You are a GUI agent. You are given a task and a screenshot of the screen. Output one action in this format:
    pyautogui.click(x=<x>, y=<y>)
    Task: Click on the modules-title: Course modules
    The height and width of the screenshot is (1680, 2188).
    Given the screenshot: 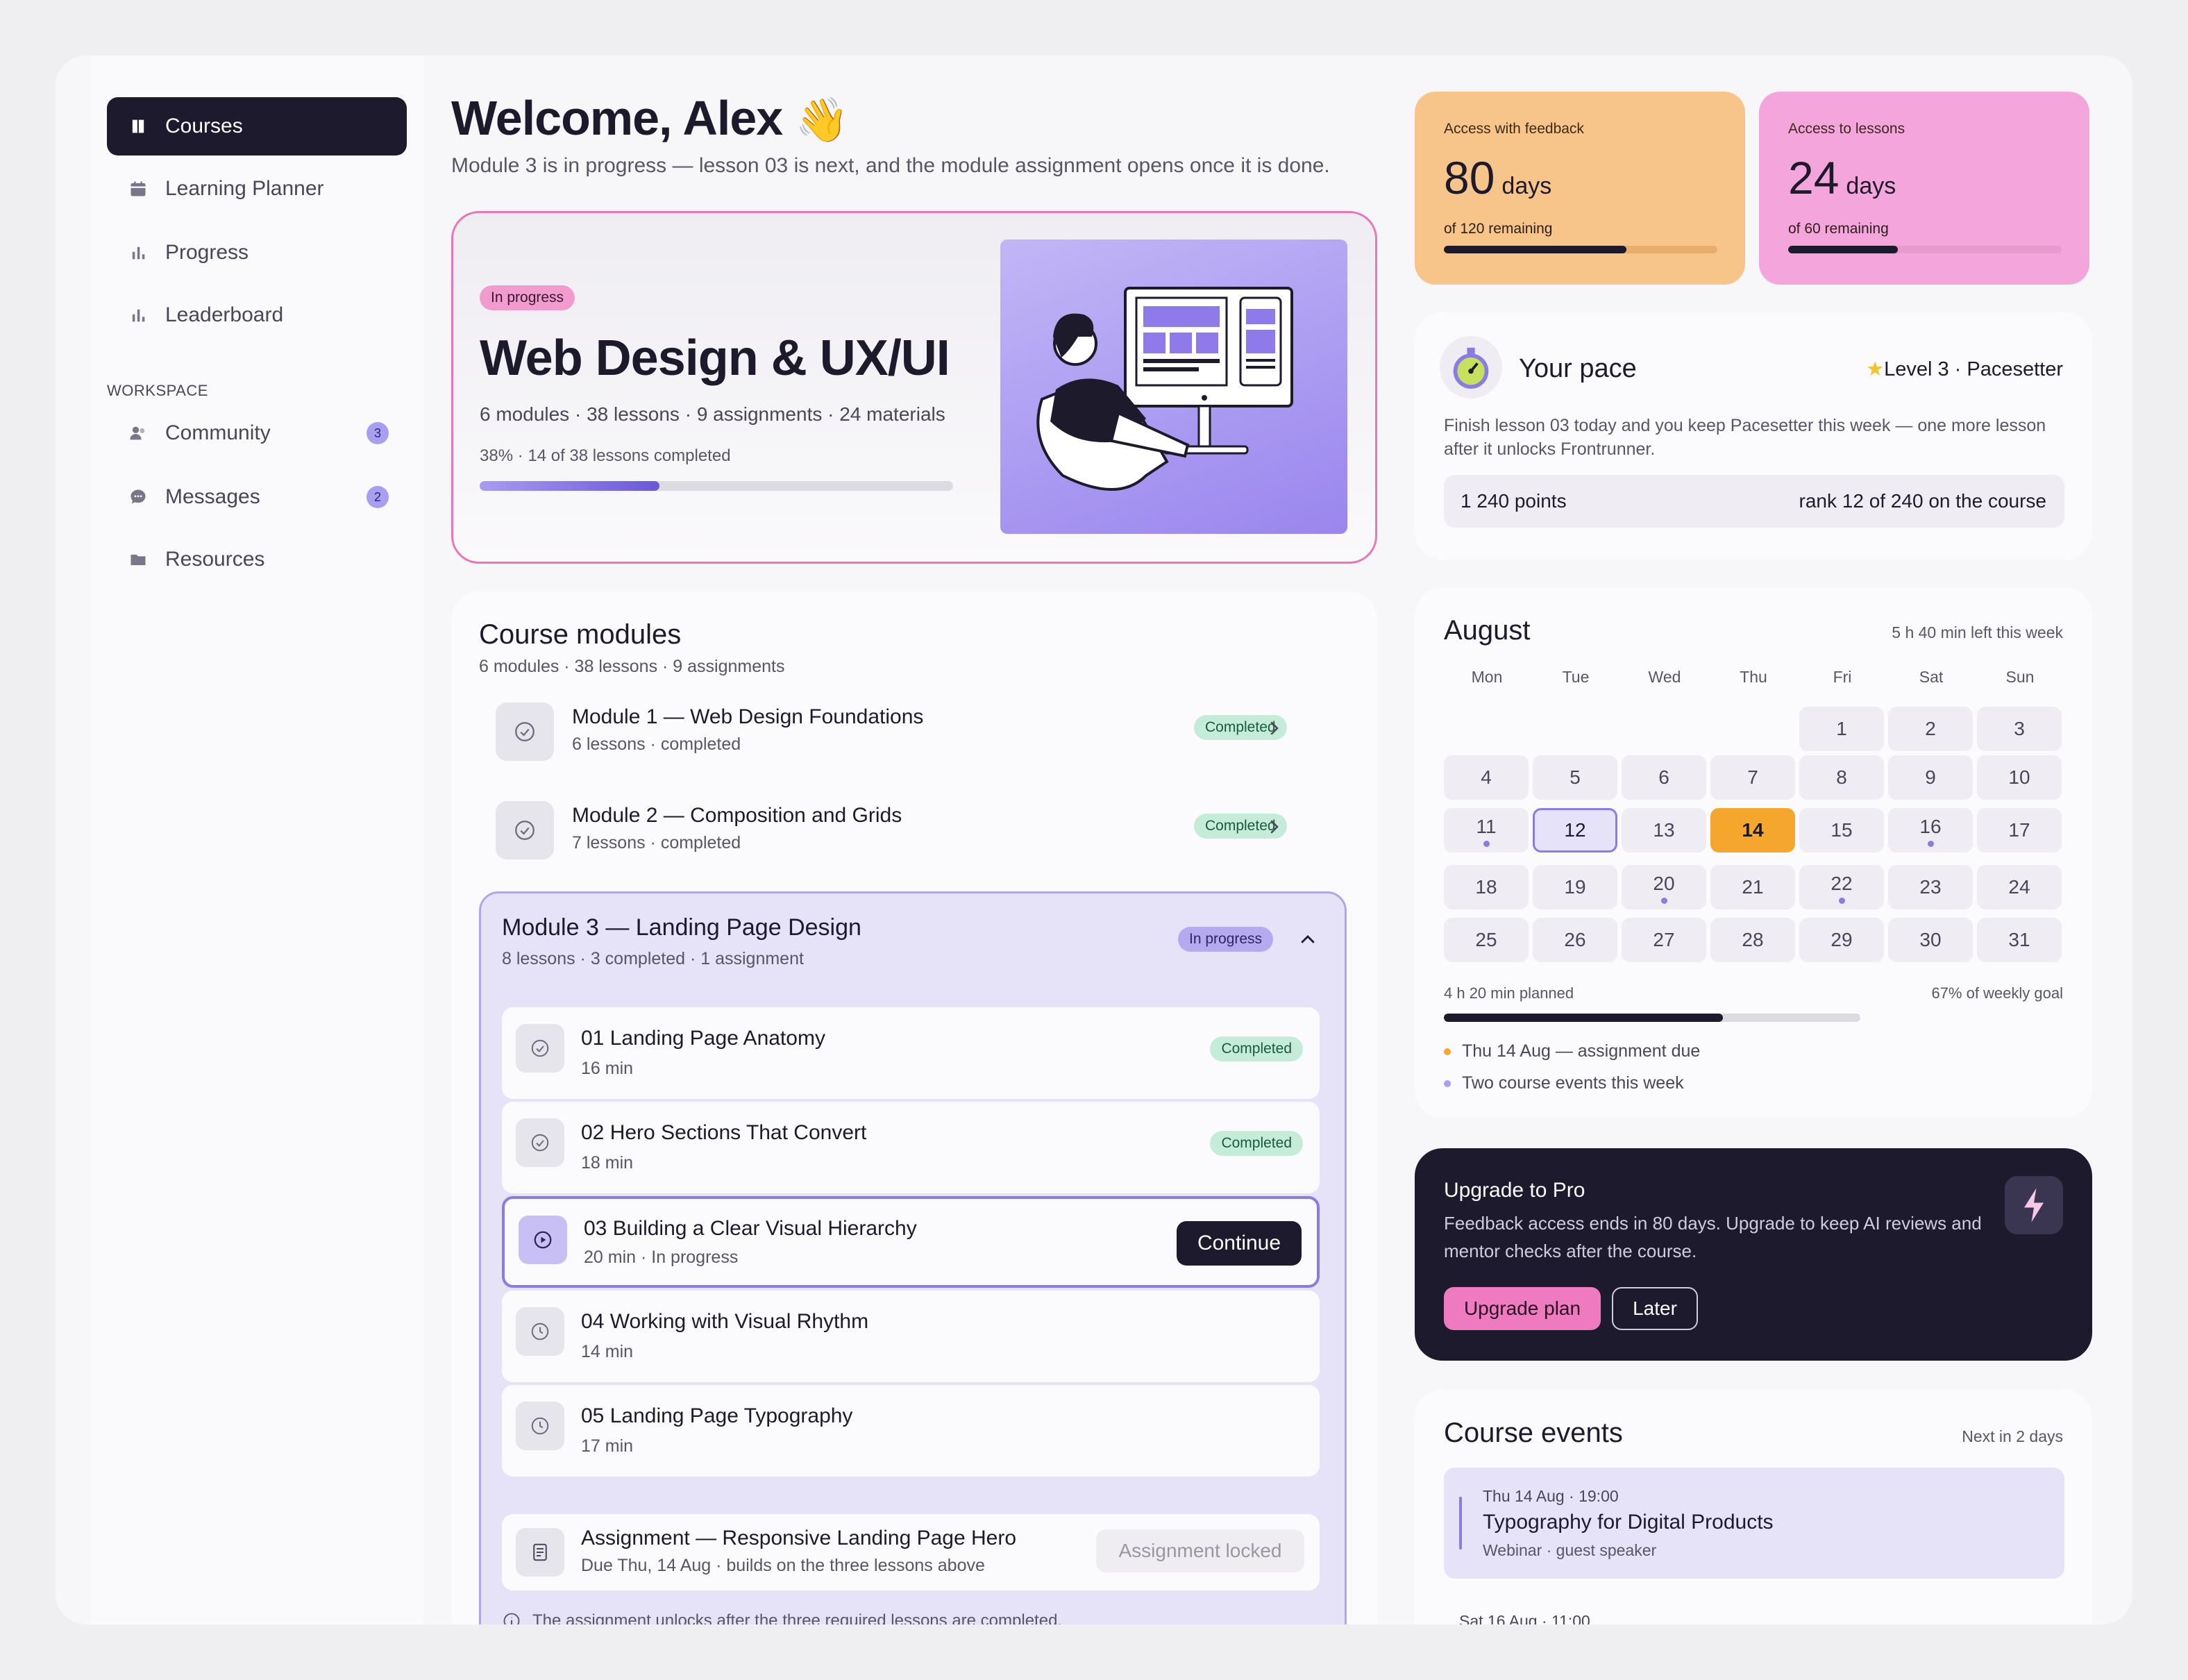 What is the action you would take?
    pyautogui.click(x=581, y=634)
    